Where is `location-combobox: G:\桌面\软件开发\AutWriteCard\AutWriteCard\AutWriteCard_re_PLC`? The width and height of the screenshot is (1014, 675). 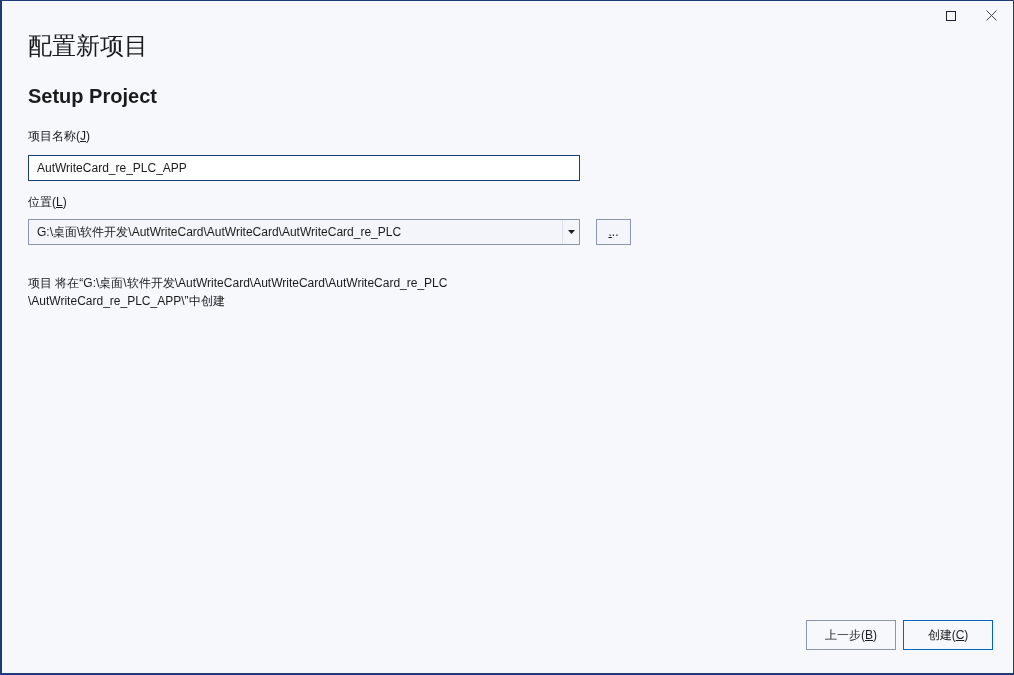 location-combobox: G:\桌面\软件开发\AutWriteCard\AutWriteCard\AutWriteCard_re_PLC is located at coordinates (304, 232).